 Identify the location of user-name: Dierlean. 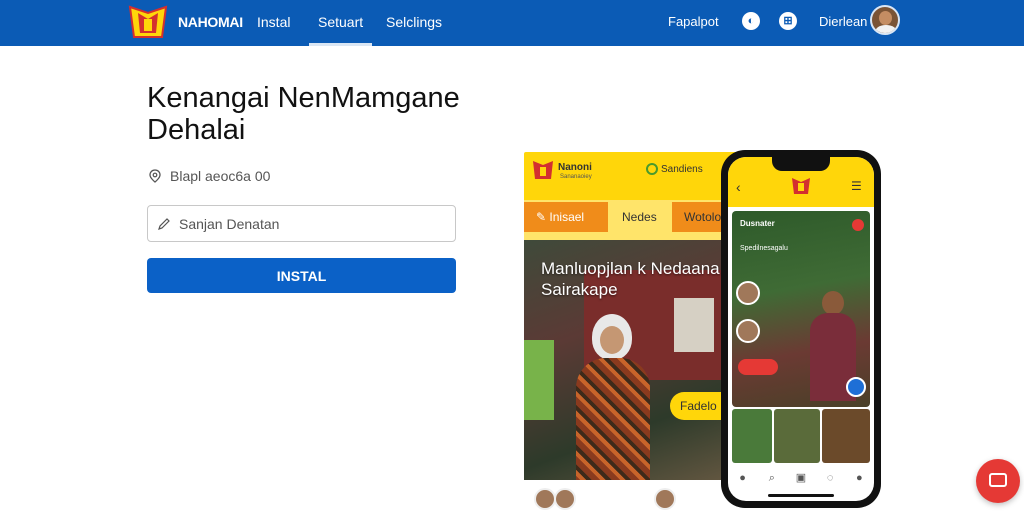
(843, 21).